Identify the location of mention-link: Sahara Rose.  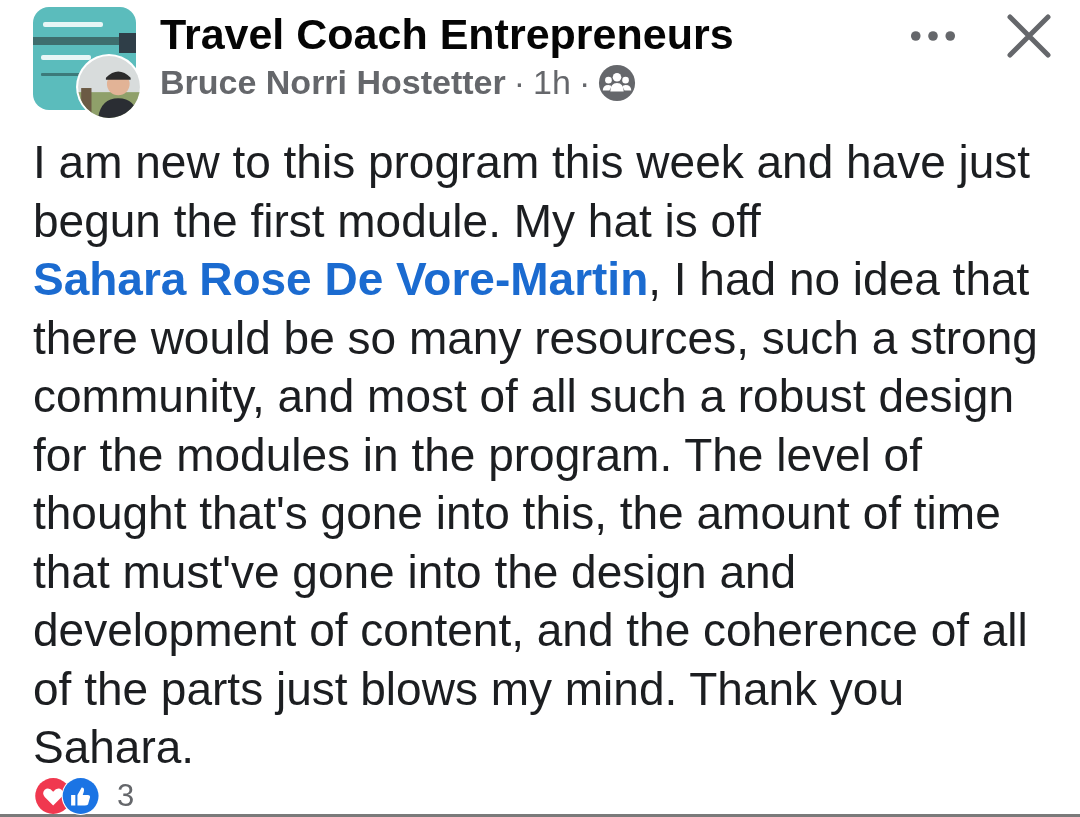
(172, 279).